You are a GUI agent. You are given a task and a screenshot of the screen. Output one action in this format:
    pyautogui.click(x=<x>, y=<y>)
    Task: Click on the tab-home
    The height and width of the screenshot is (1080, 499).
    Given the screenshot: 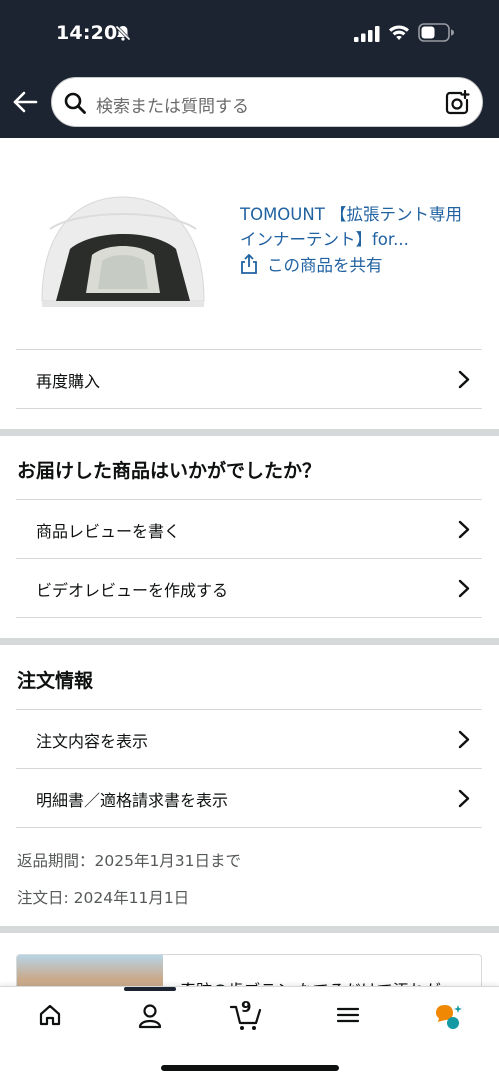 What is the action you would take?
    pyautogui.click(x=50, y=1017)
    